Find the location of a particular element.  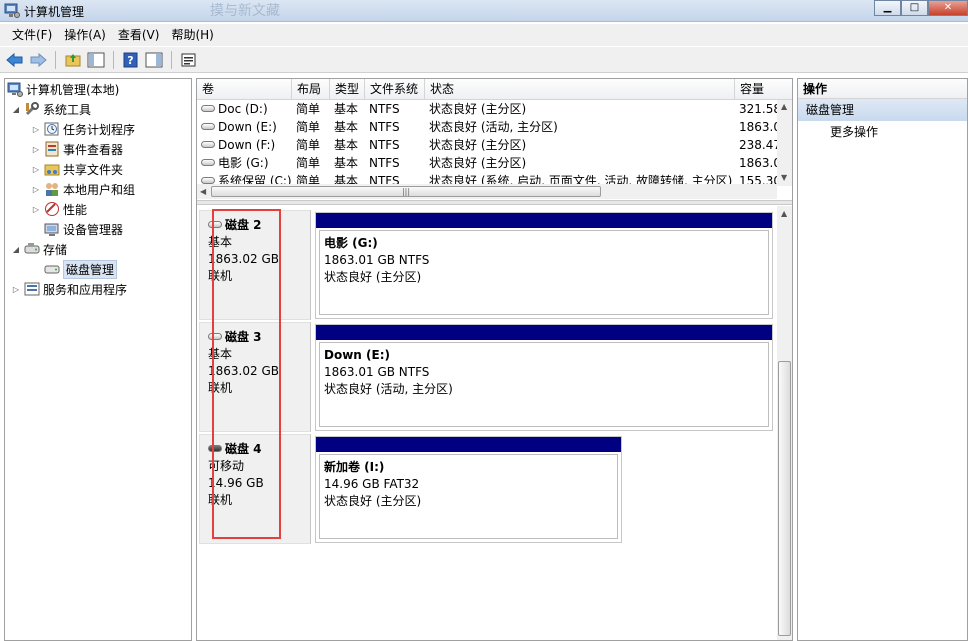

back-button is located at coordinates (15, 60).